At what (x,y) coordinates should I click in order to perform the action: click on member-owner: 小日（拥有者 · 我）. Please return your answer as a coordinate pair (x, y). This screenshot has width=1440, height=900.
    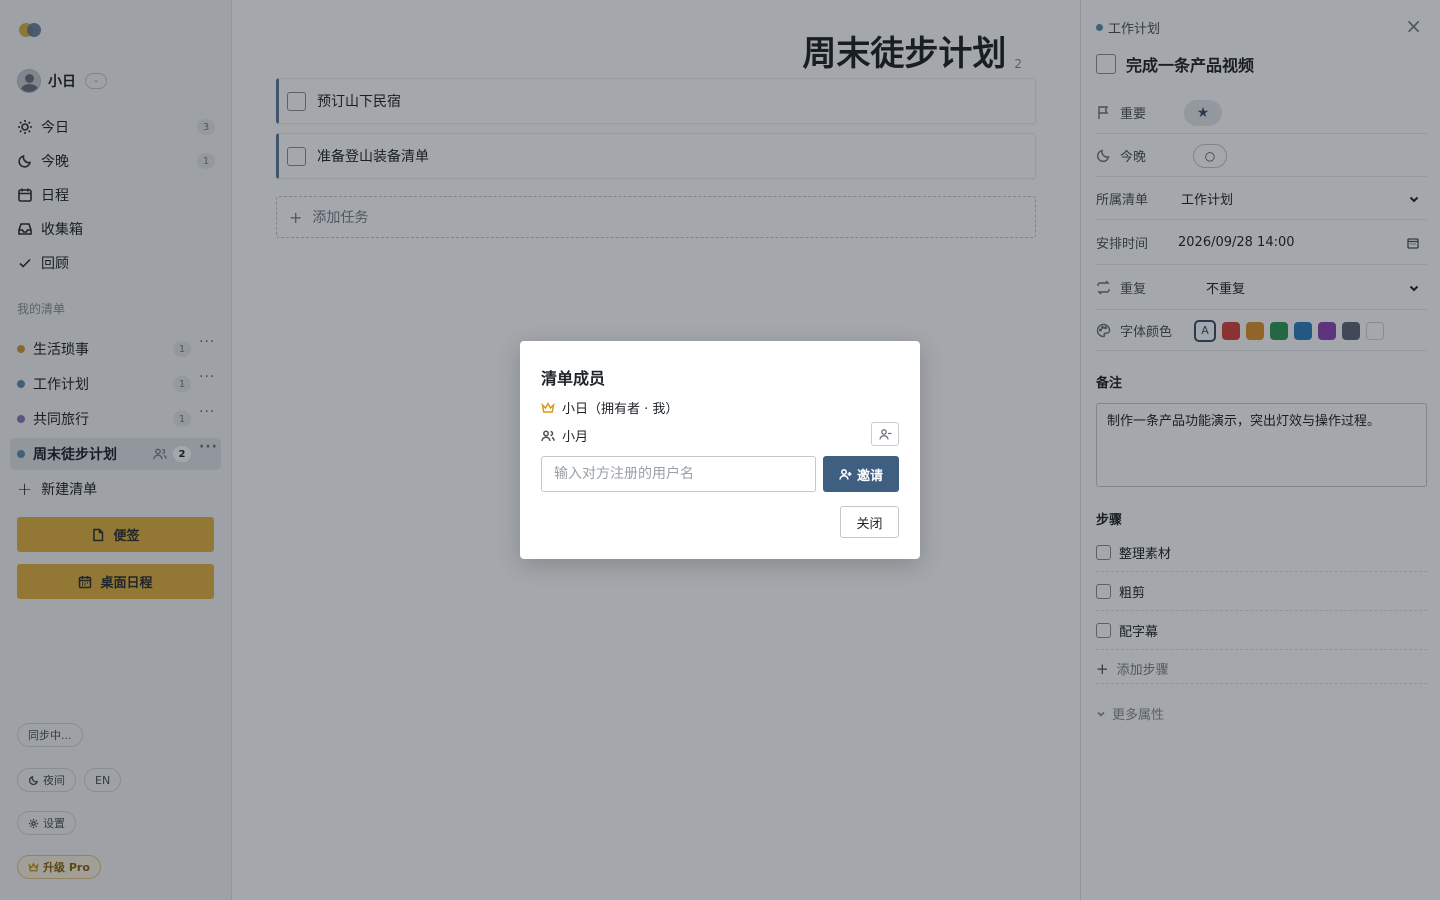
    Looking at the image, I should click on (609, 407).